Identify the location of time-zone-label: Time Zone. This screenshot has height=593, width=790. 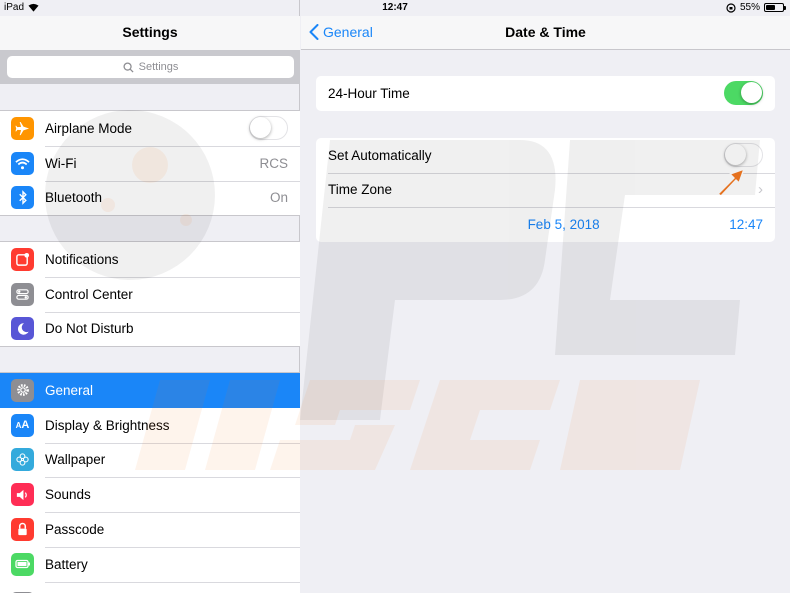
(360, 190).